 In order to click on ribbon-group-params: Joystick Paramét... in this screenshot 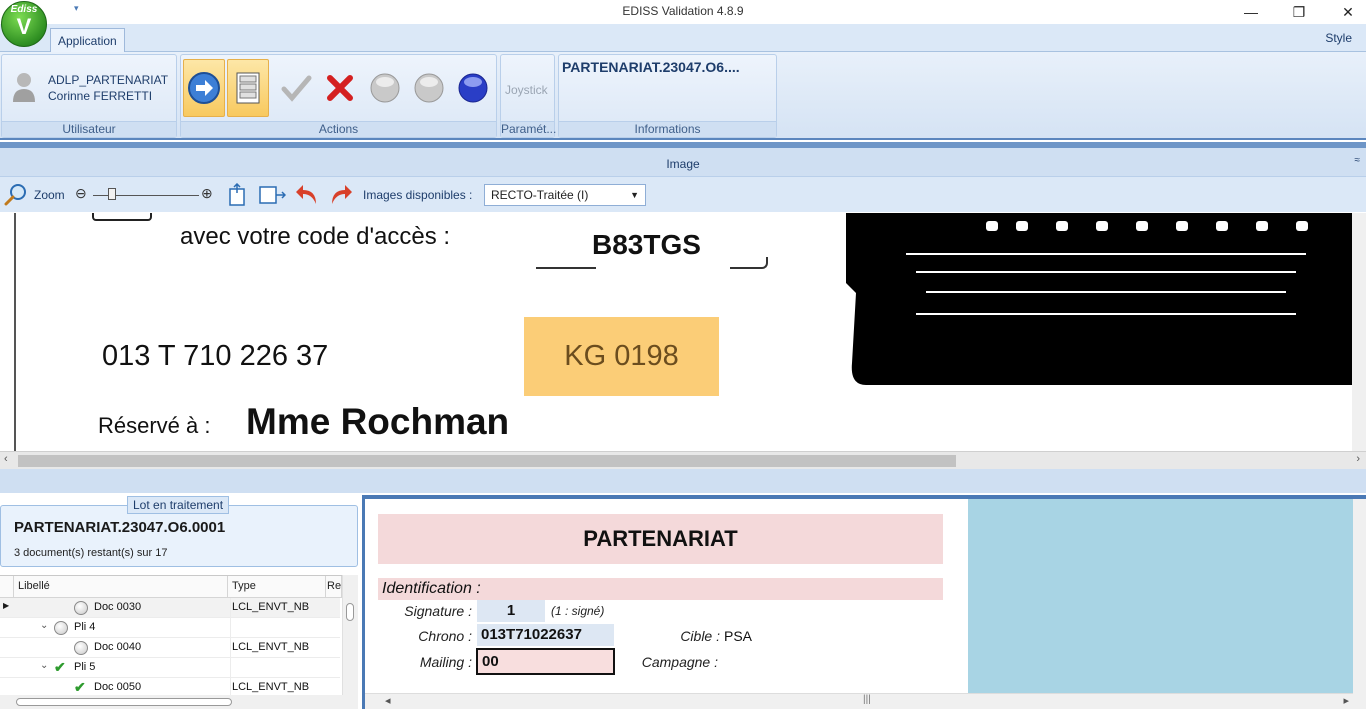, I will do `click(528, 96)`.